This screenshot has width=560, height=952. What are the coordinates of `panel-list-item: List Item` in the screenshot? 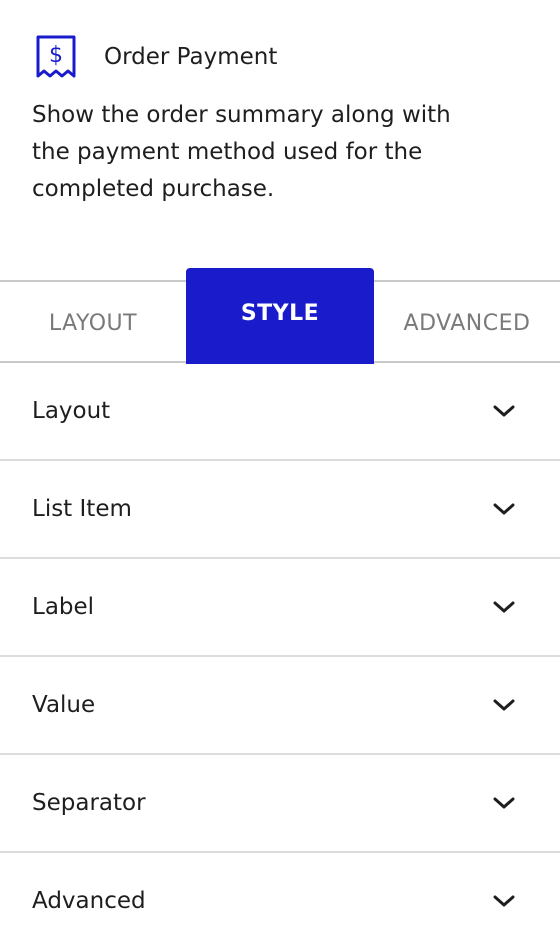 It's located at (280, 510).